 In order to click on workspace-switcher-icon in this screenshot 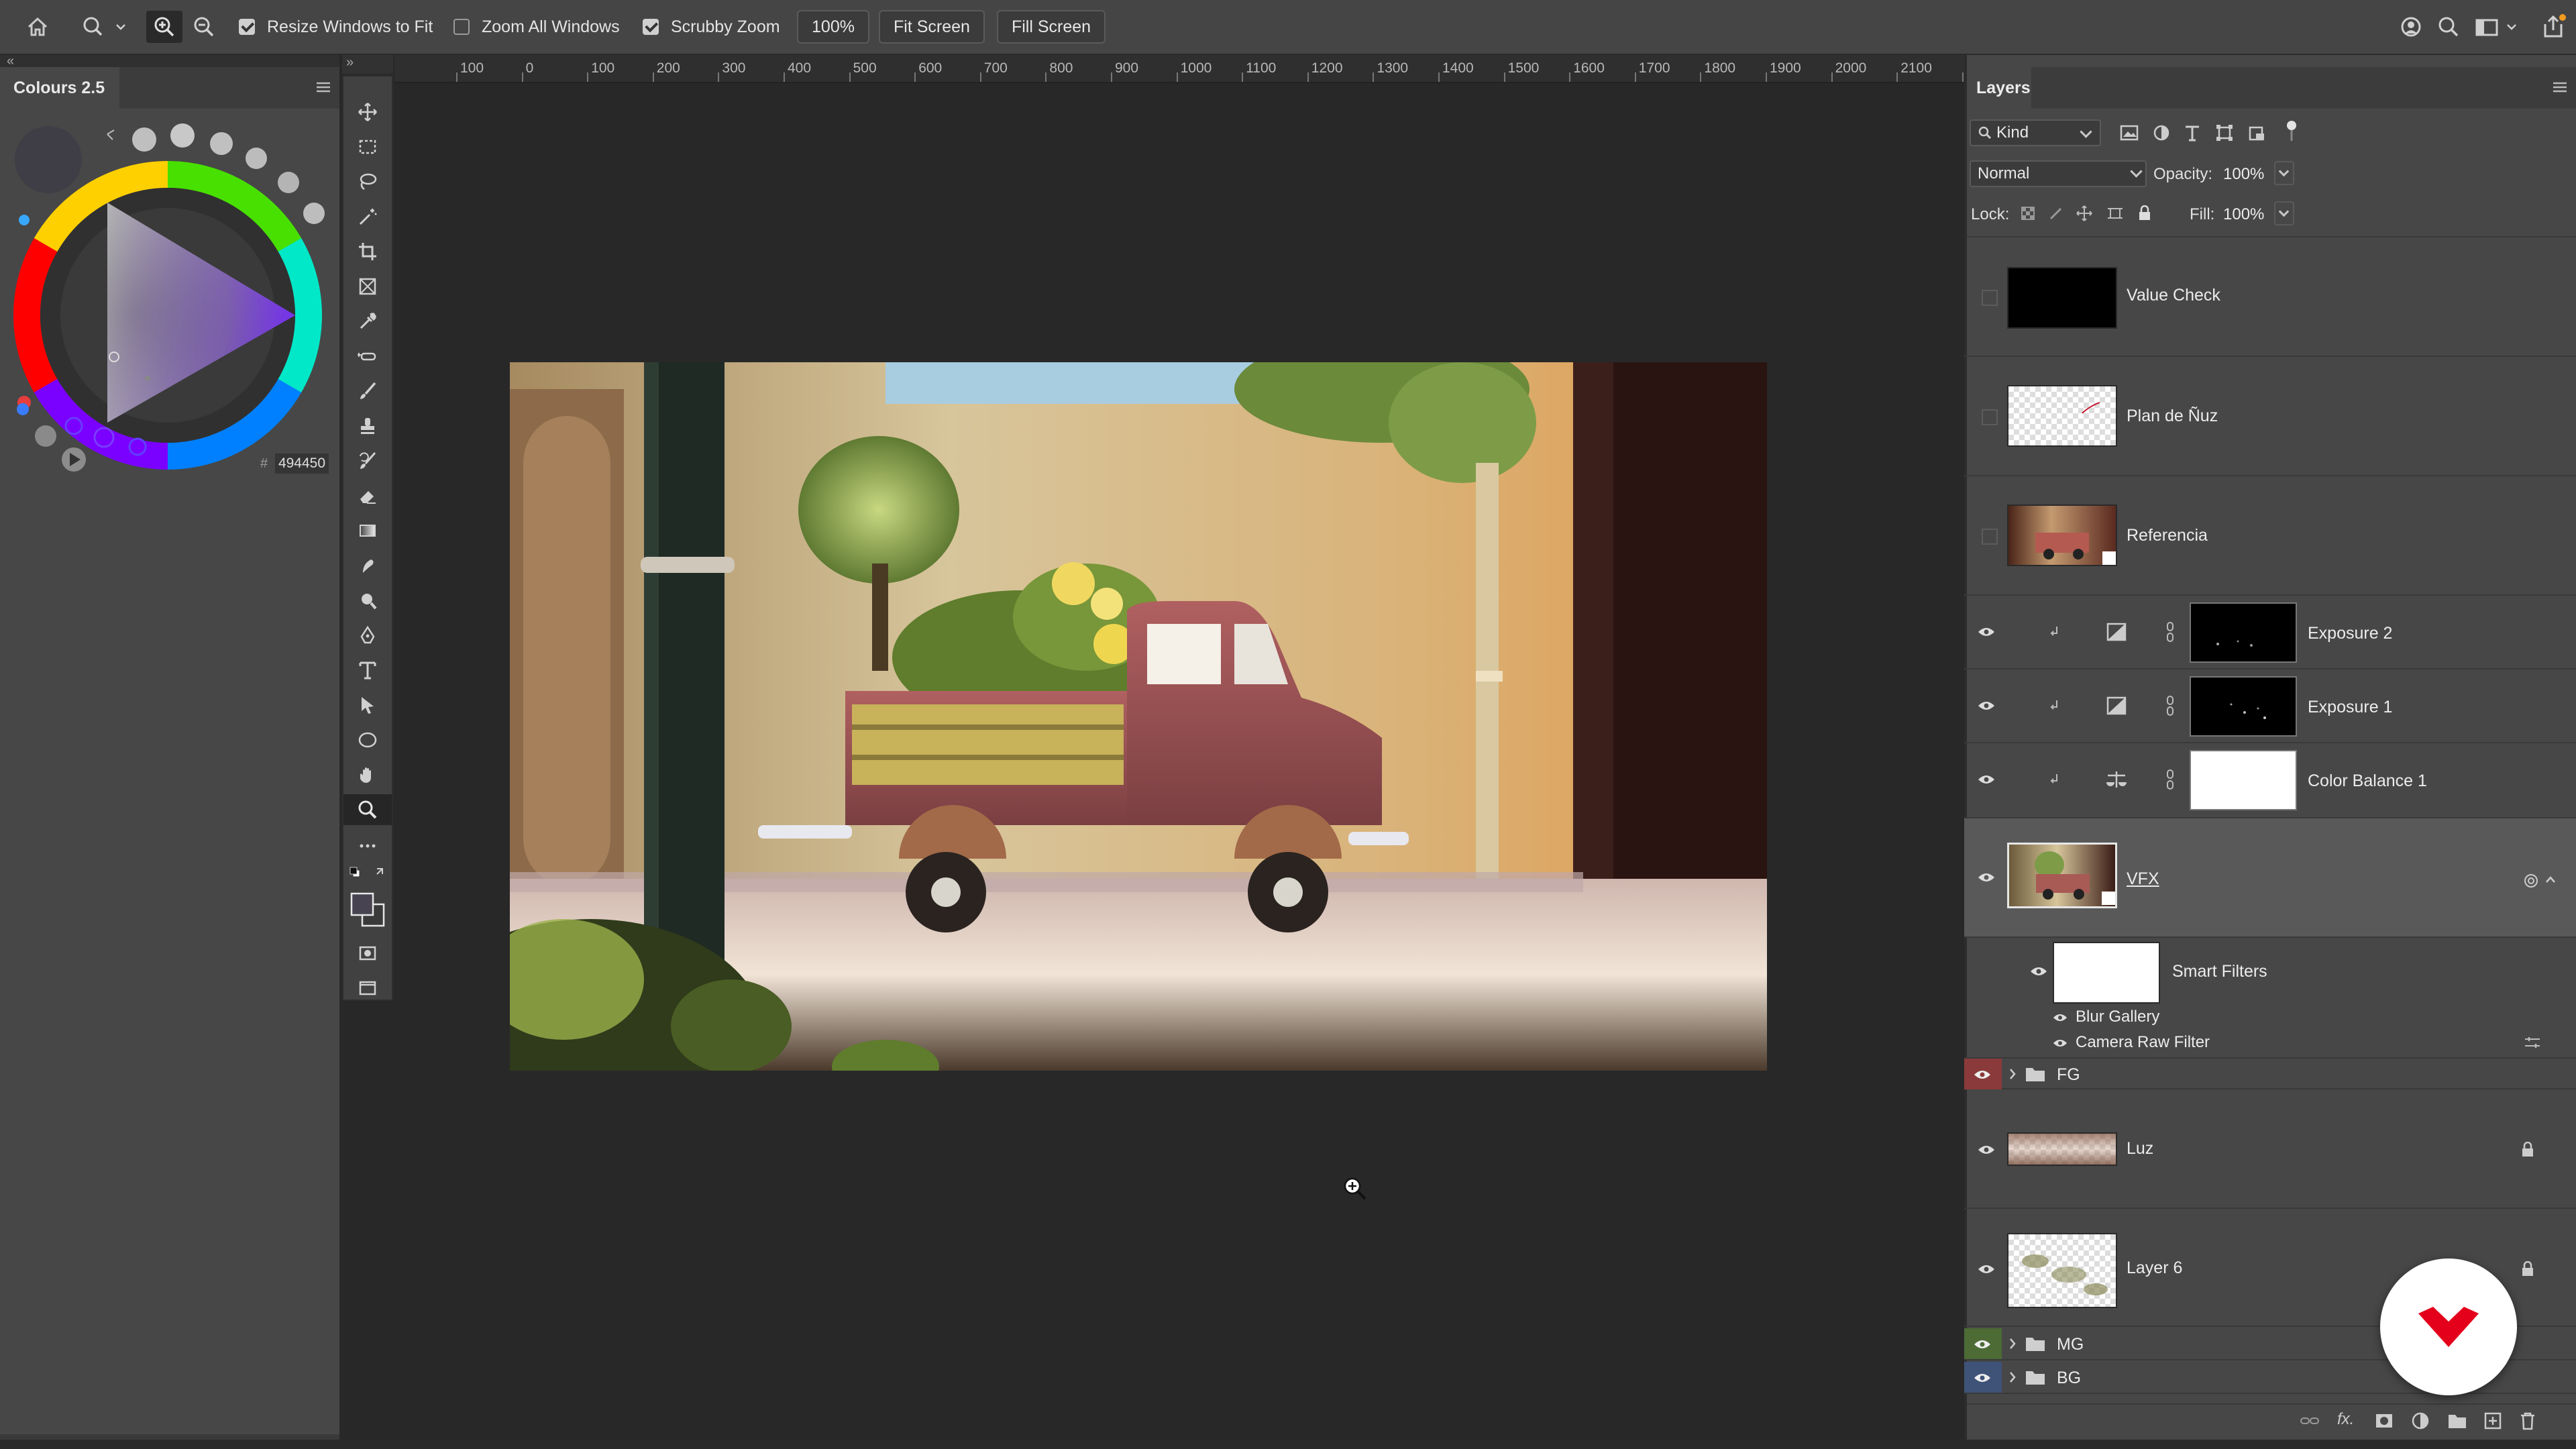, I will do `click(2497, 26)`.